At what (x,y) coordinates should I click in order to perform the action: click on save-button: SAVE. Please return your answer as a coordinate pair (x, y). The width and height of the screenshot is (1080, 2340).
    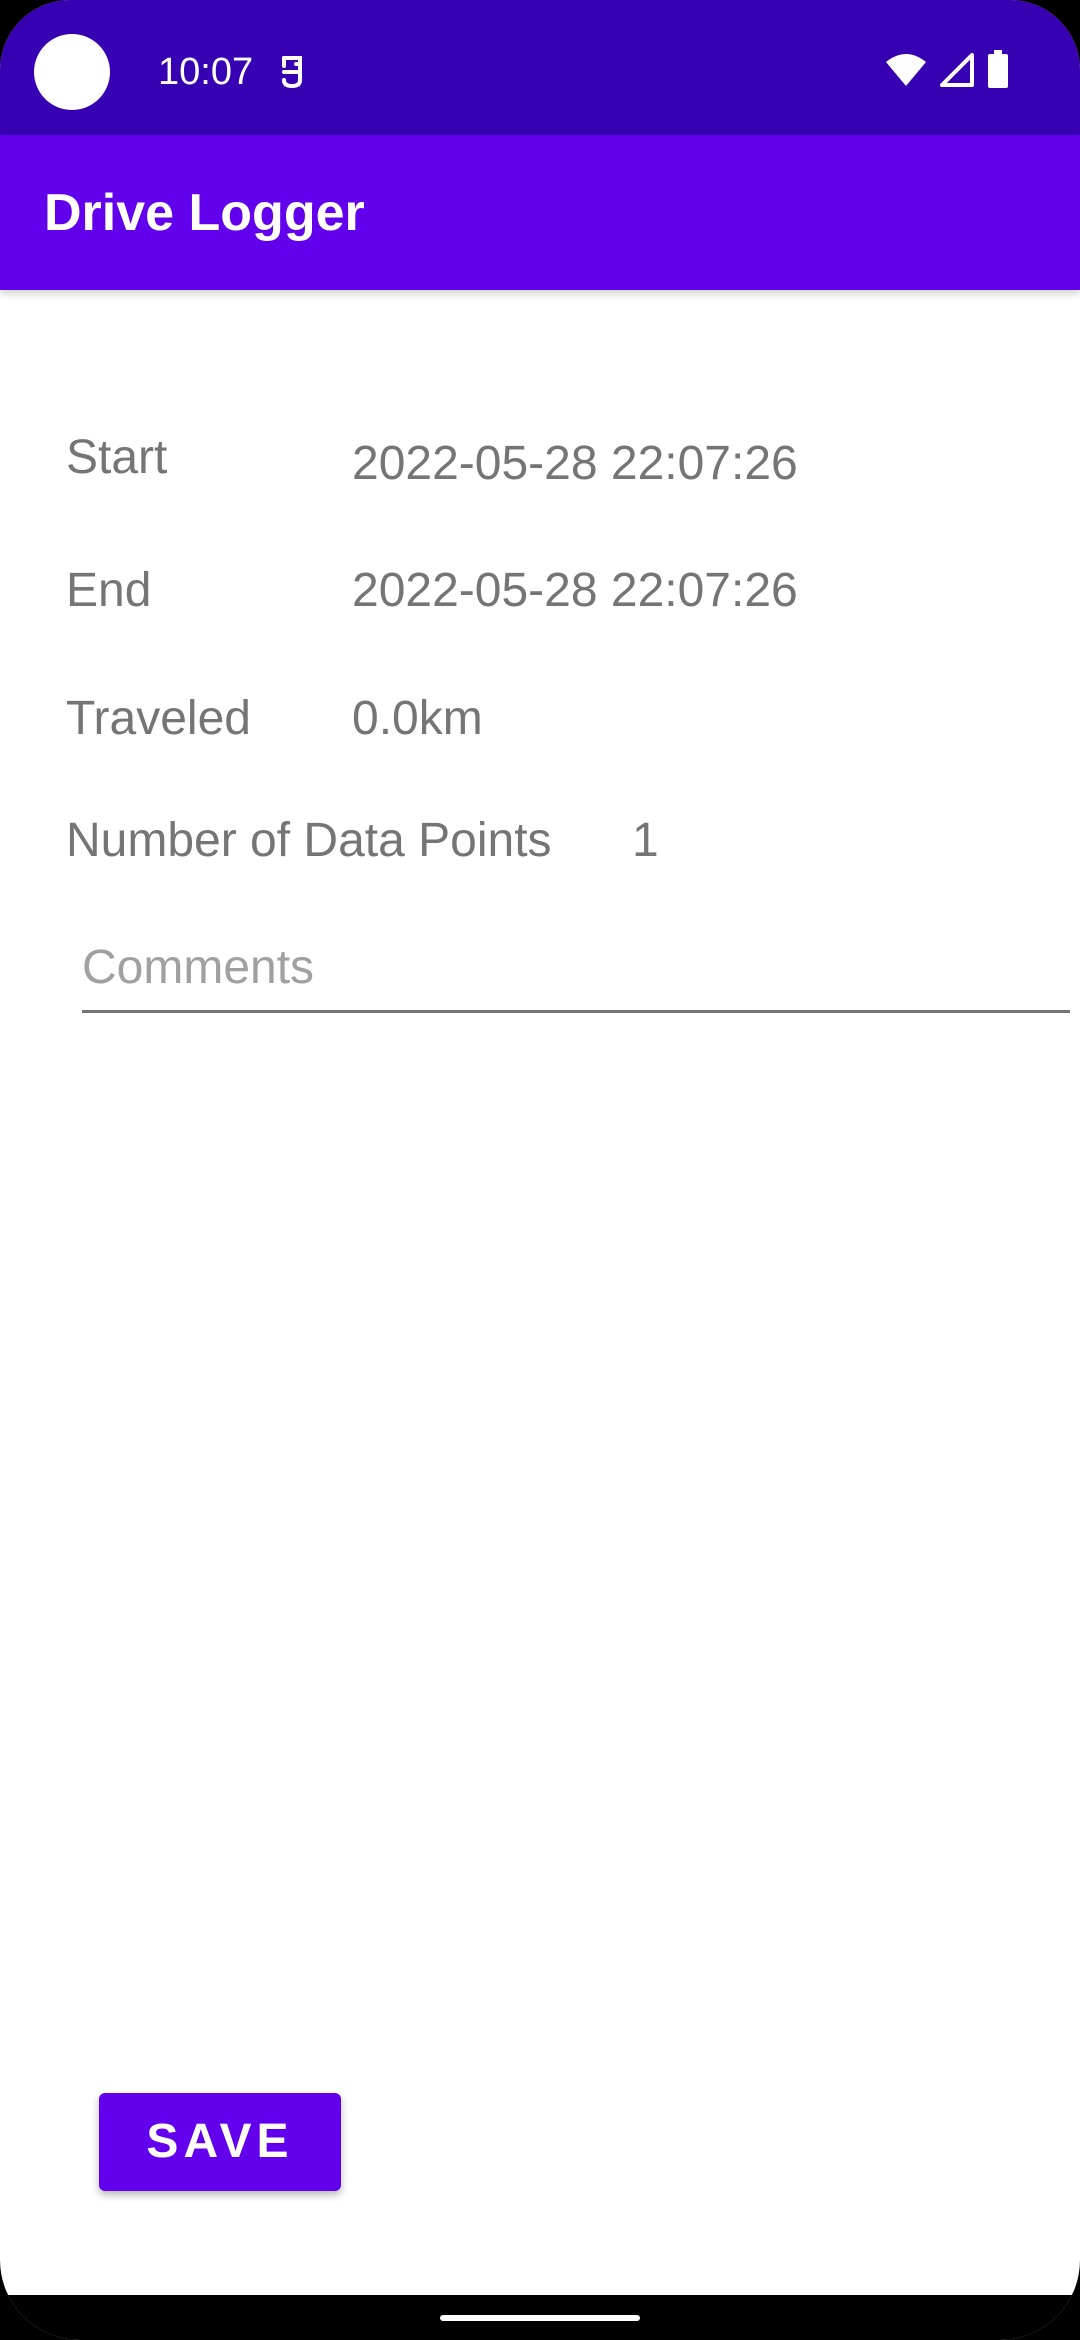
    Looking at the image, I should click on (220, 2142).